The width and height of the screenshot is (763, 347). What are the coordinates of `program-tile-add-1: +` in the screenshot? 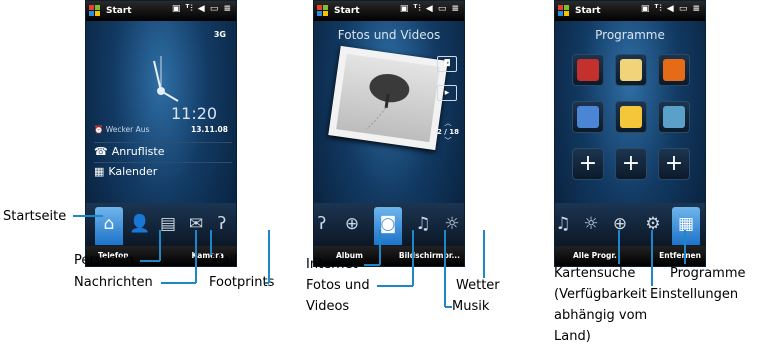 It's located at (588, 164).